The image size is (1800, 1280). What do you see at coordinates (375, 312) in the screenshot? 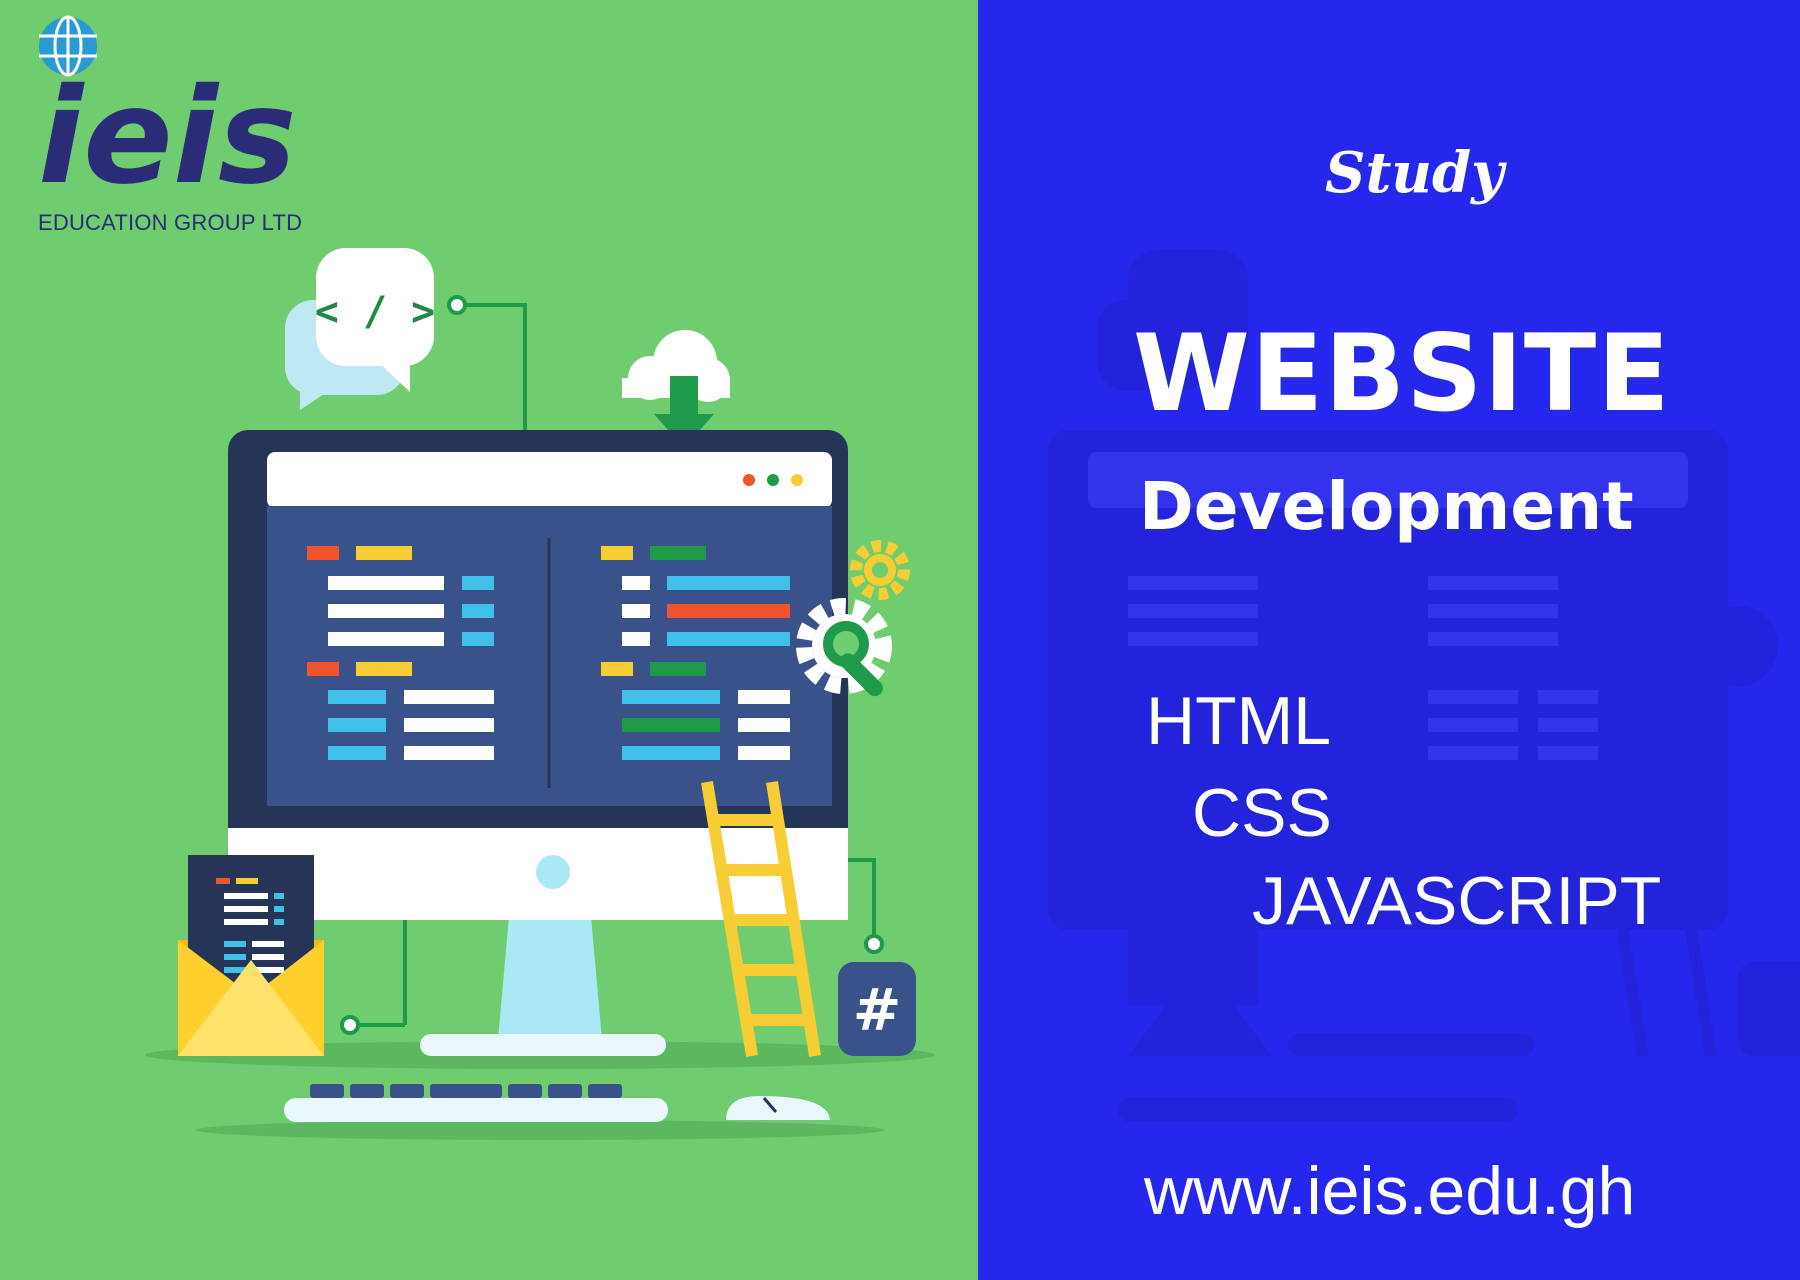
I see `code-tag-text: < / >` at bounding box center [375, 312].